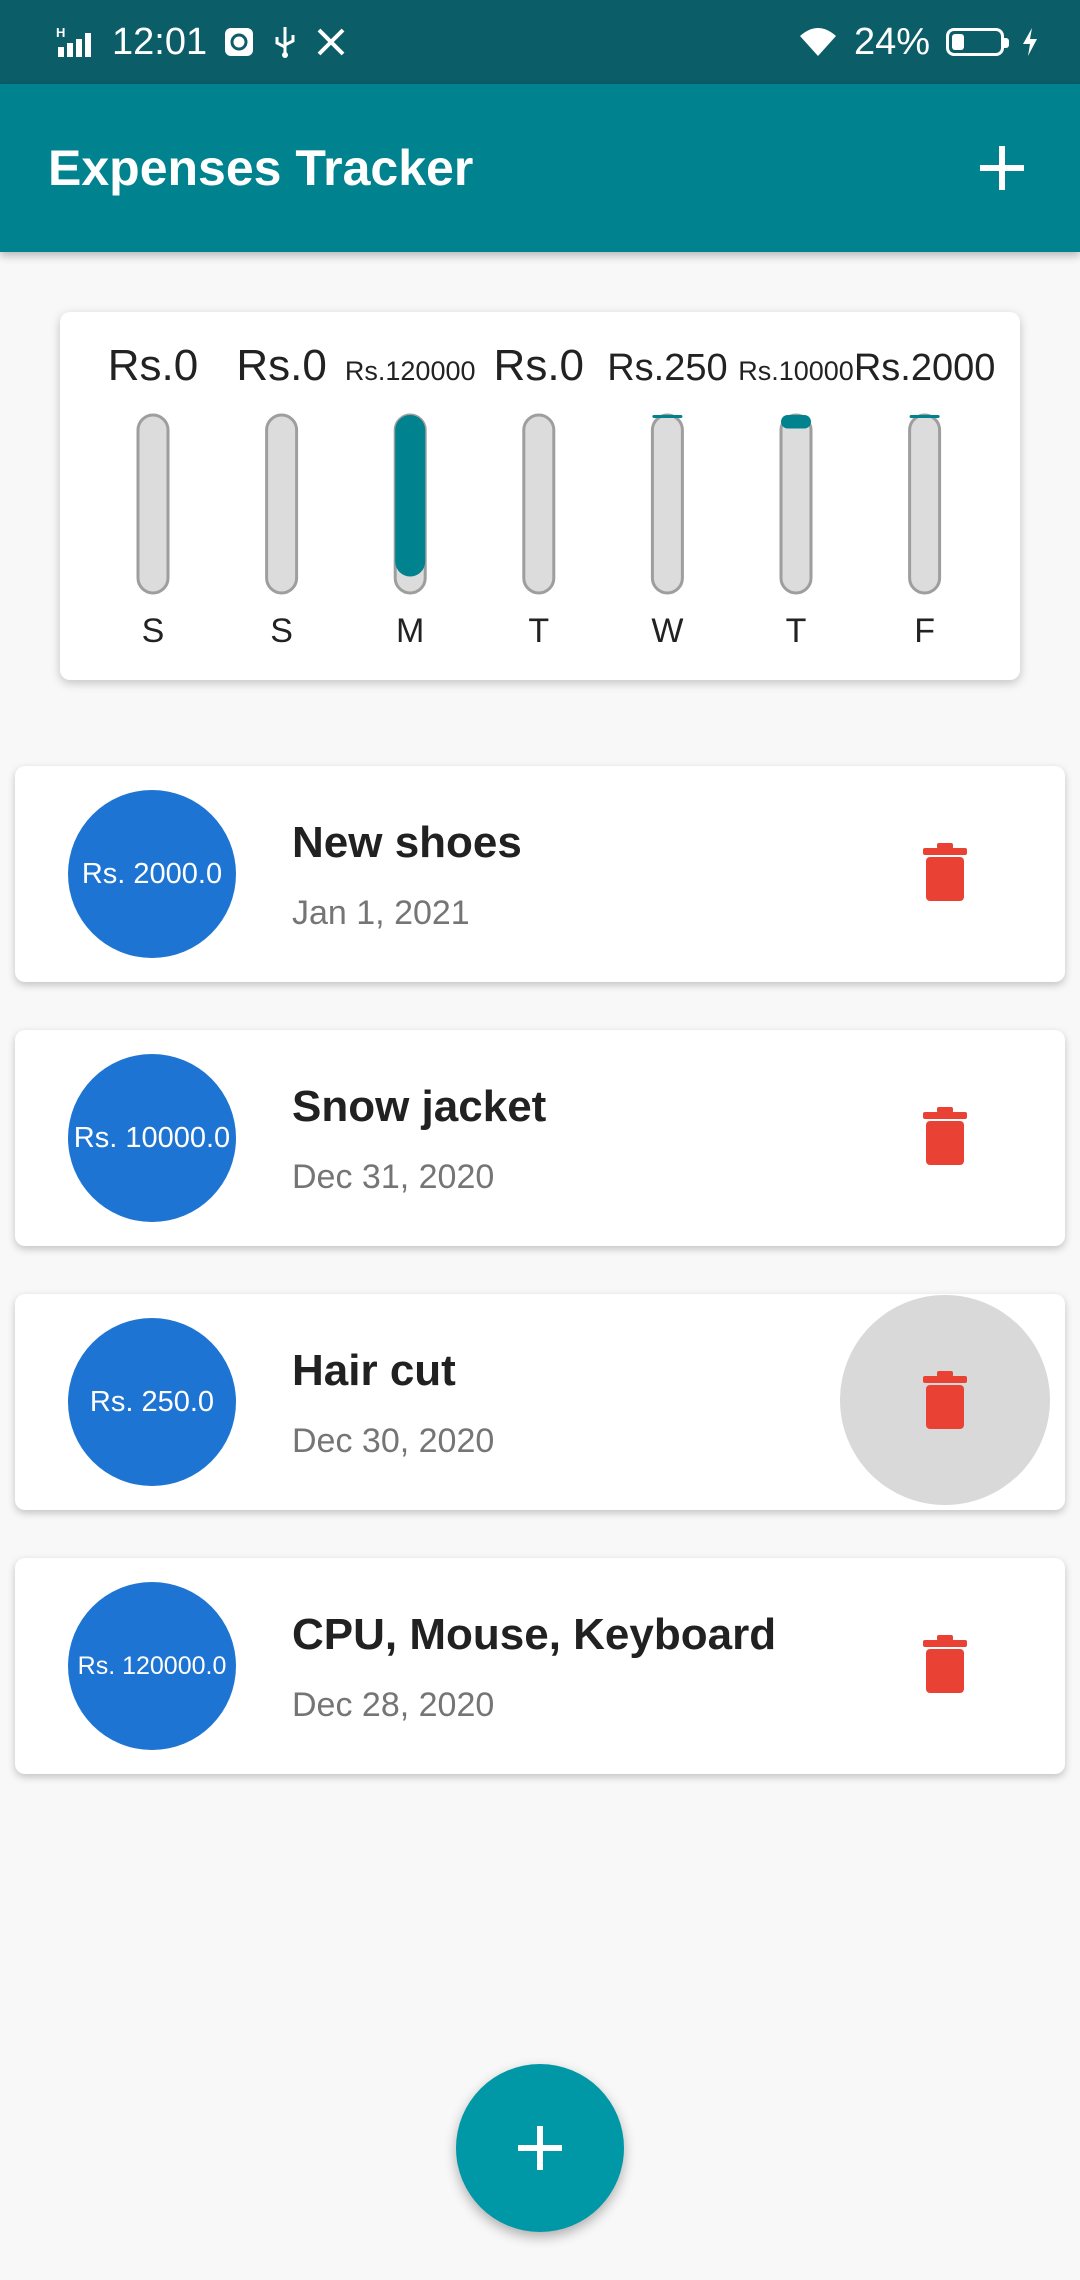 The image size is (1080, 2280). I want to click on signal-icon: H, so click(76, 42).